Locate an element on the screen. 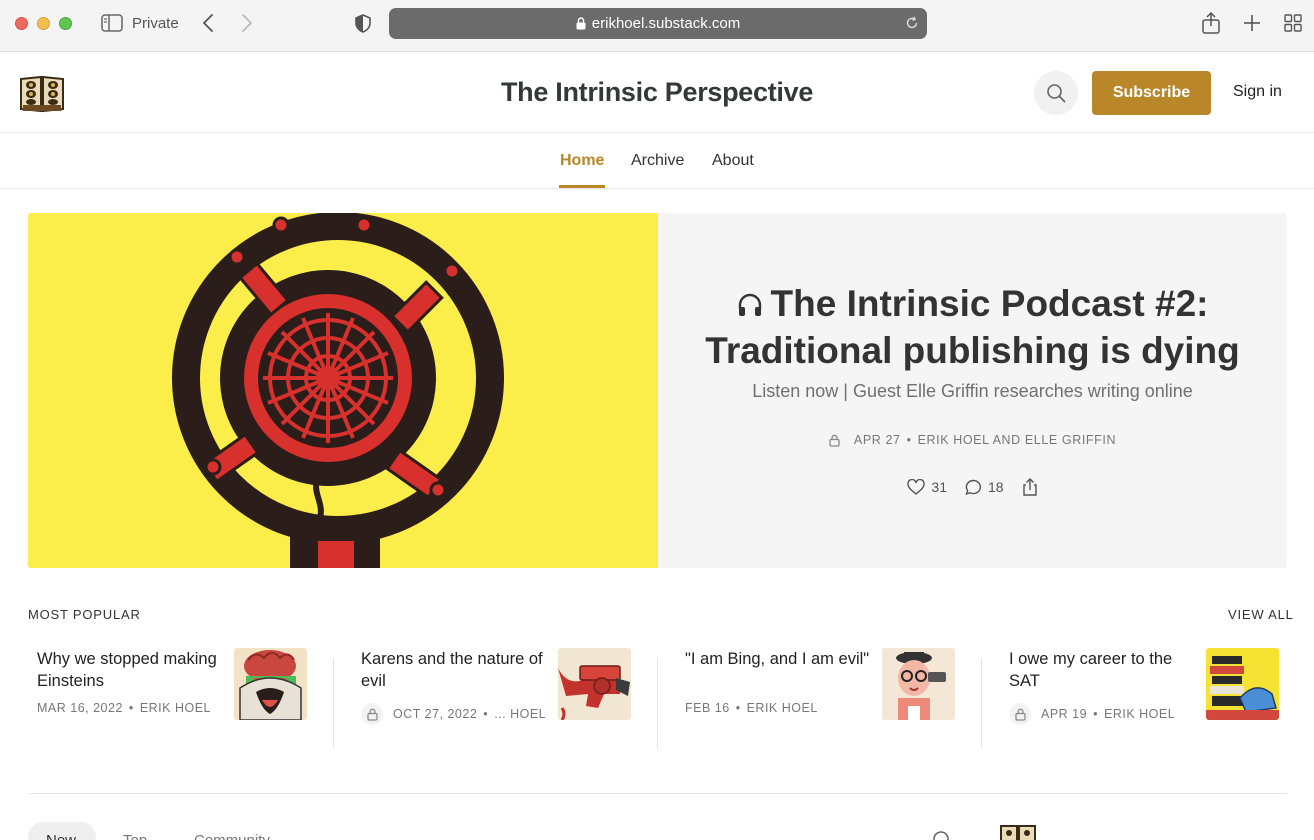 The width and height of the screenshot is (1314, 840). tab-new: New is located at coordinates (61, 836).